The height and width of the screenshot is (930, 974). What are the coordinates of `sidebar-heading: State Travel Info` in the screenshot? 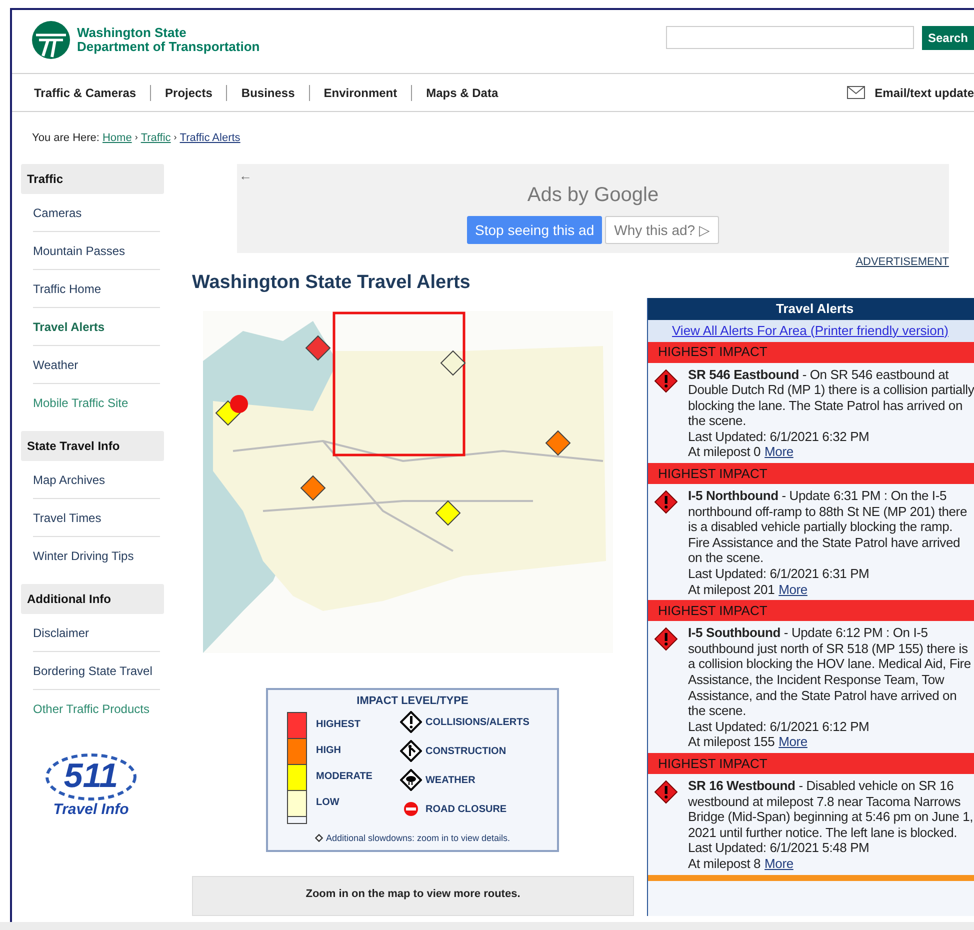 It's located at (92, 446).